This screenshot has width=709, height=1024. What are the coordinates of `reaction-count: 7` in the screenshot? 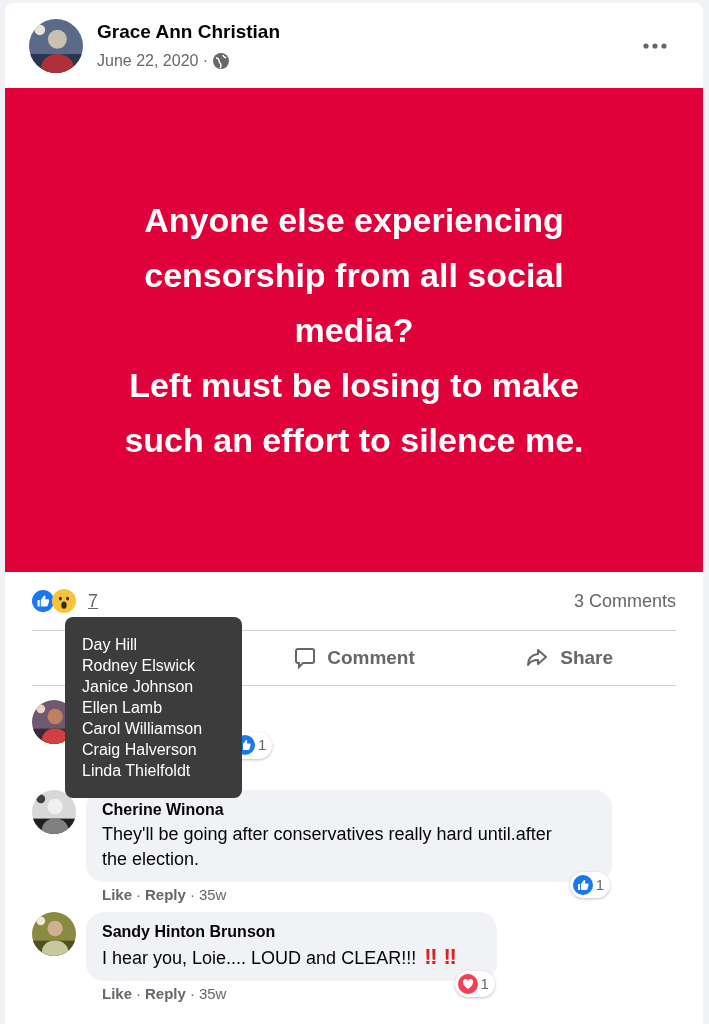 It's located at (93, 601).